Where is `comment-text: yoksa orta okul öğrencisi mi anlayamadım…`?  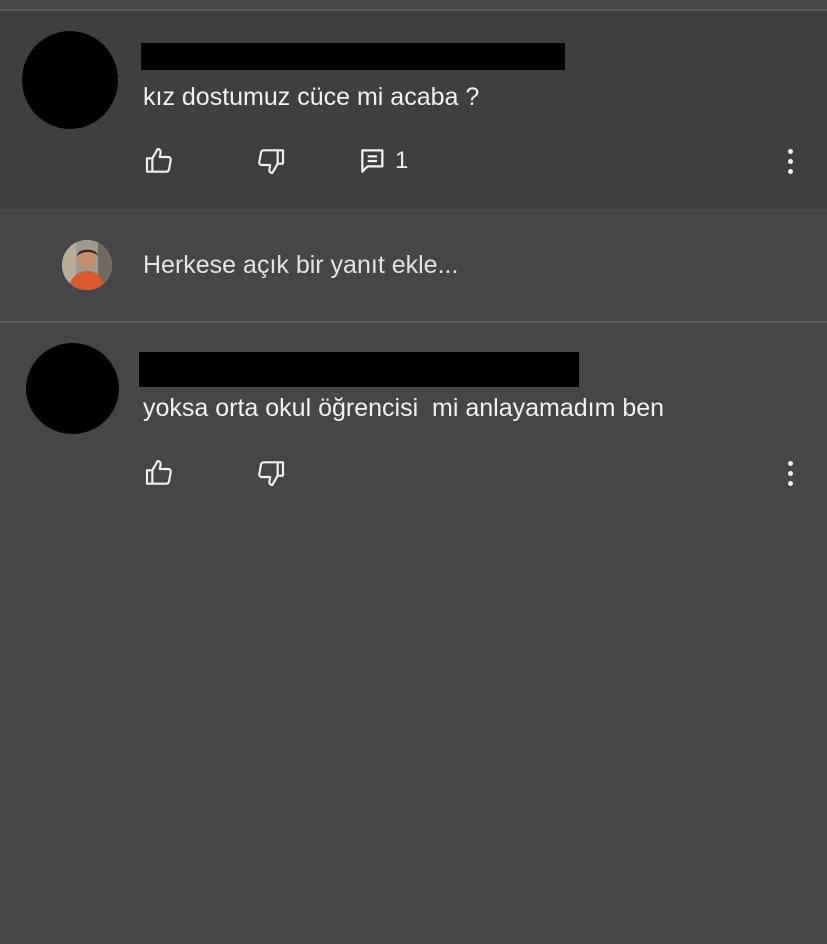 comment-text: yoksa orta okul öğrencisi mi anlayamadım… is located at coordinates (404, 408).